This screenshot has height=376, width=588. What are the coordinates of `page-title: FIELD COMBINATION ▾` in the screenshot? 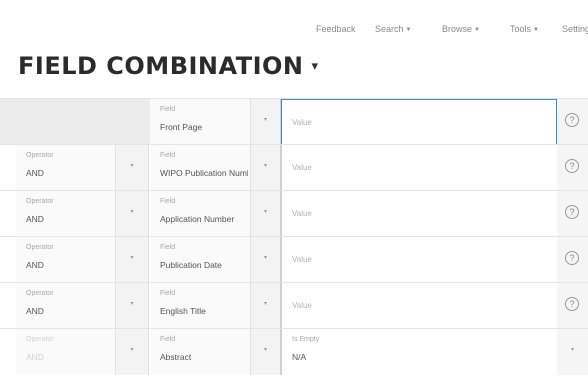 It's located at (168, 66).